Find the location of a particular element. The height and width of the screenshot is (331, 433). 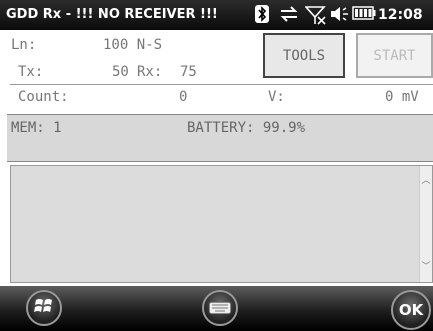

line-value: 100 N-S is located at coordinates (132, 45).